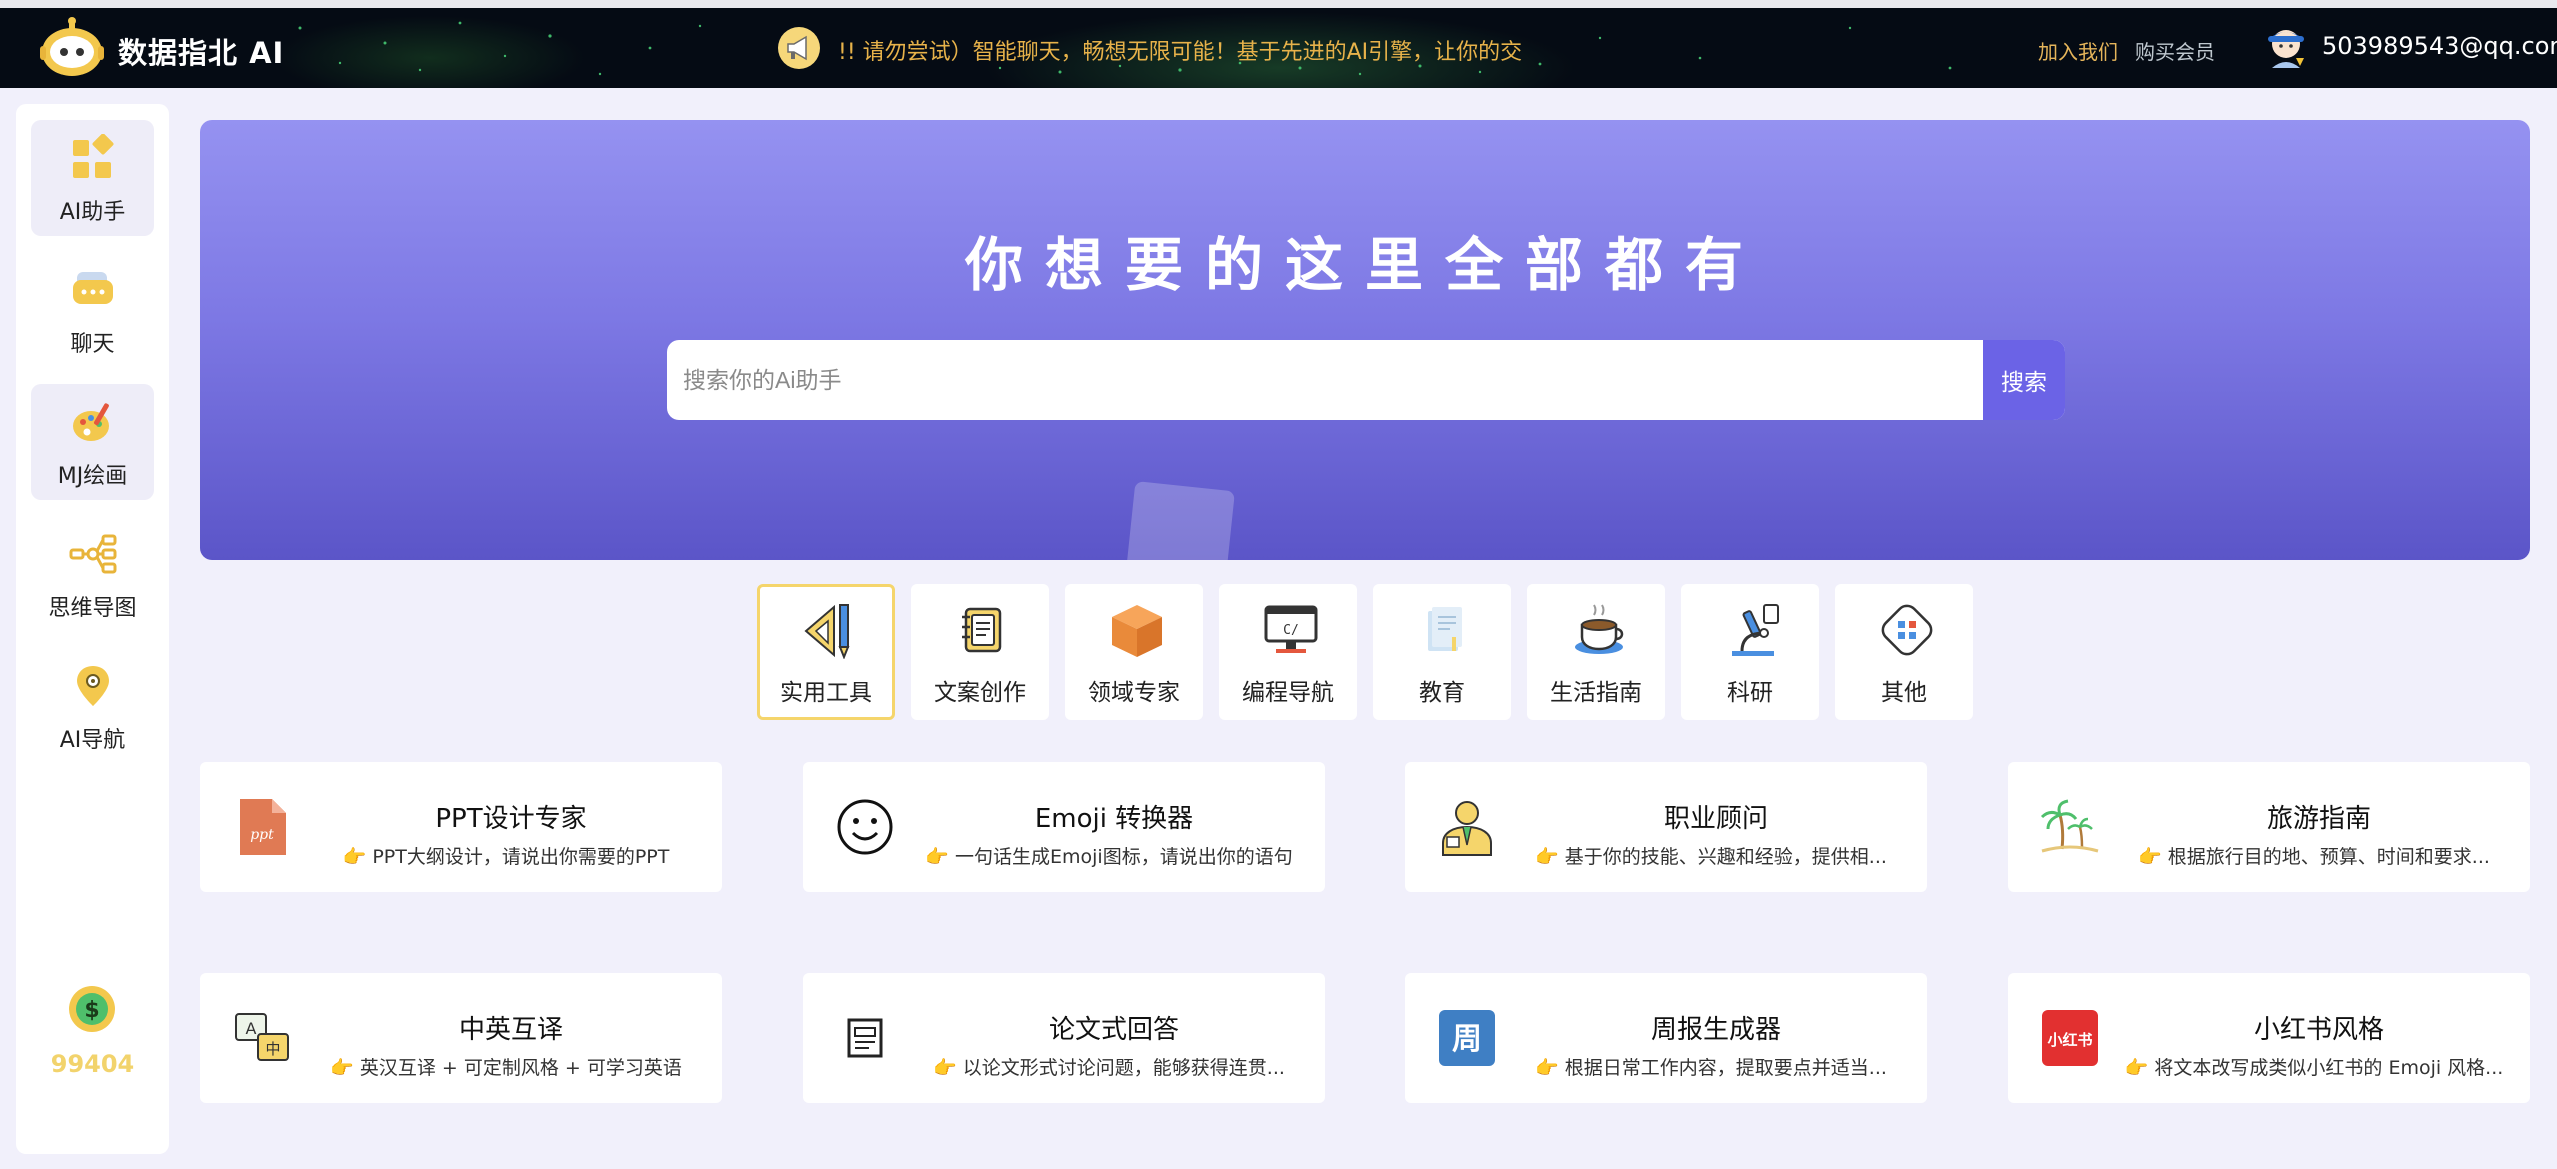  Describe the element at coordinates (1715, 1030) in the screenshot. I see `card-title: 周报生成器` at that location.